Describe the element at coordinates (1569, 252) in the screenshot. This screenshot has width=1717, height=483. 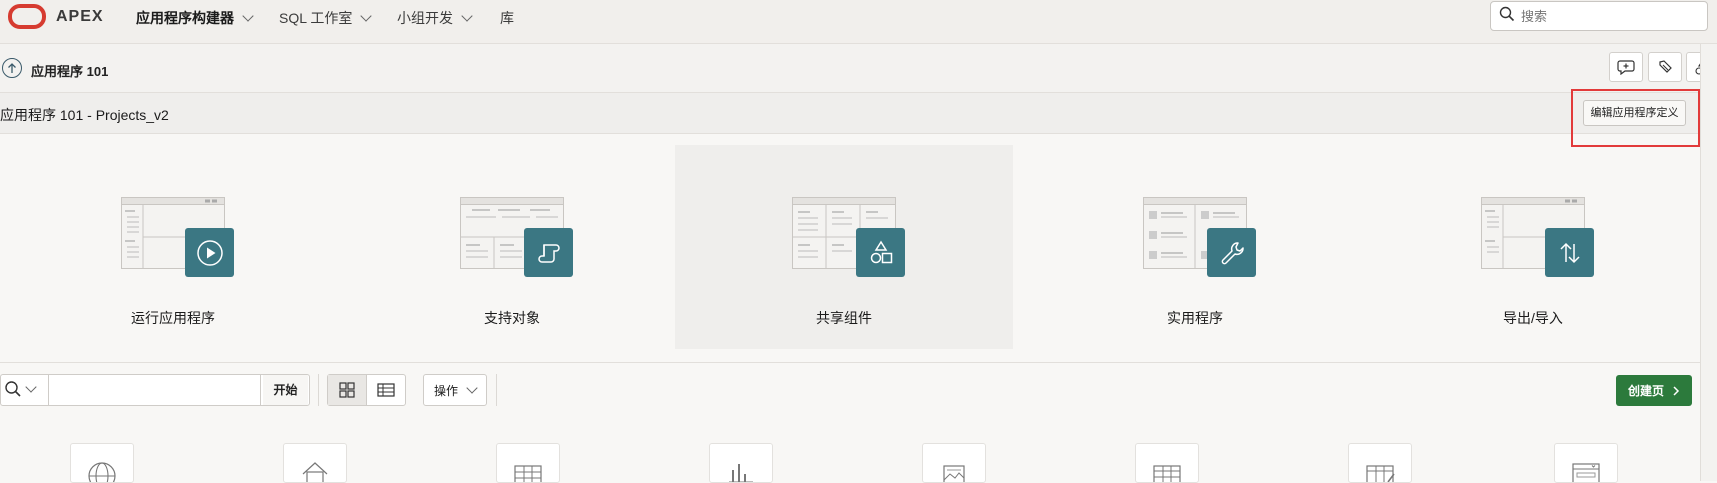
I see `transfer-icon` at that location.